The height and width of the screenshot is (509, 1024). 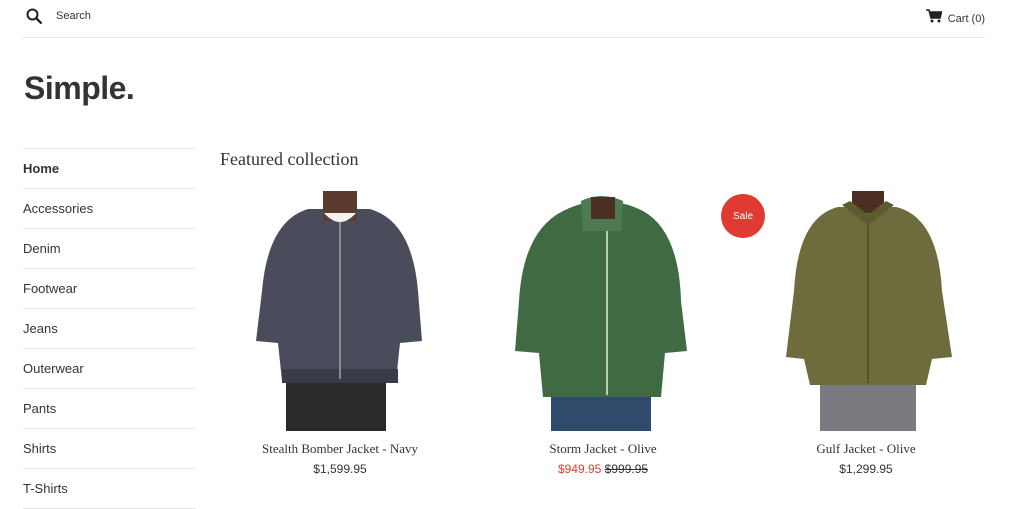 What do you see at coordinates (34, 16) in the screenshot?
I see `search-icon` at bounding box center [34, 16].